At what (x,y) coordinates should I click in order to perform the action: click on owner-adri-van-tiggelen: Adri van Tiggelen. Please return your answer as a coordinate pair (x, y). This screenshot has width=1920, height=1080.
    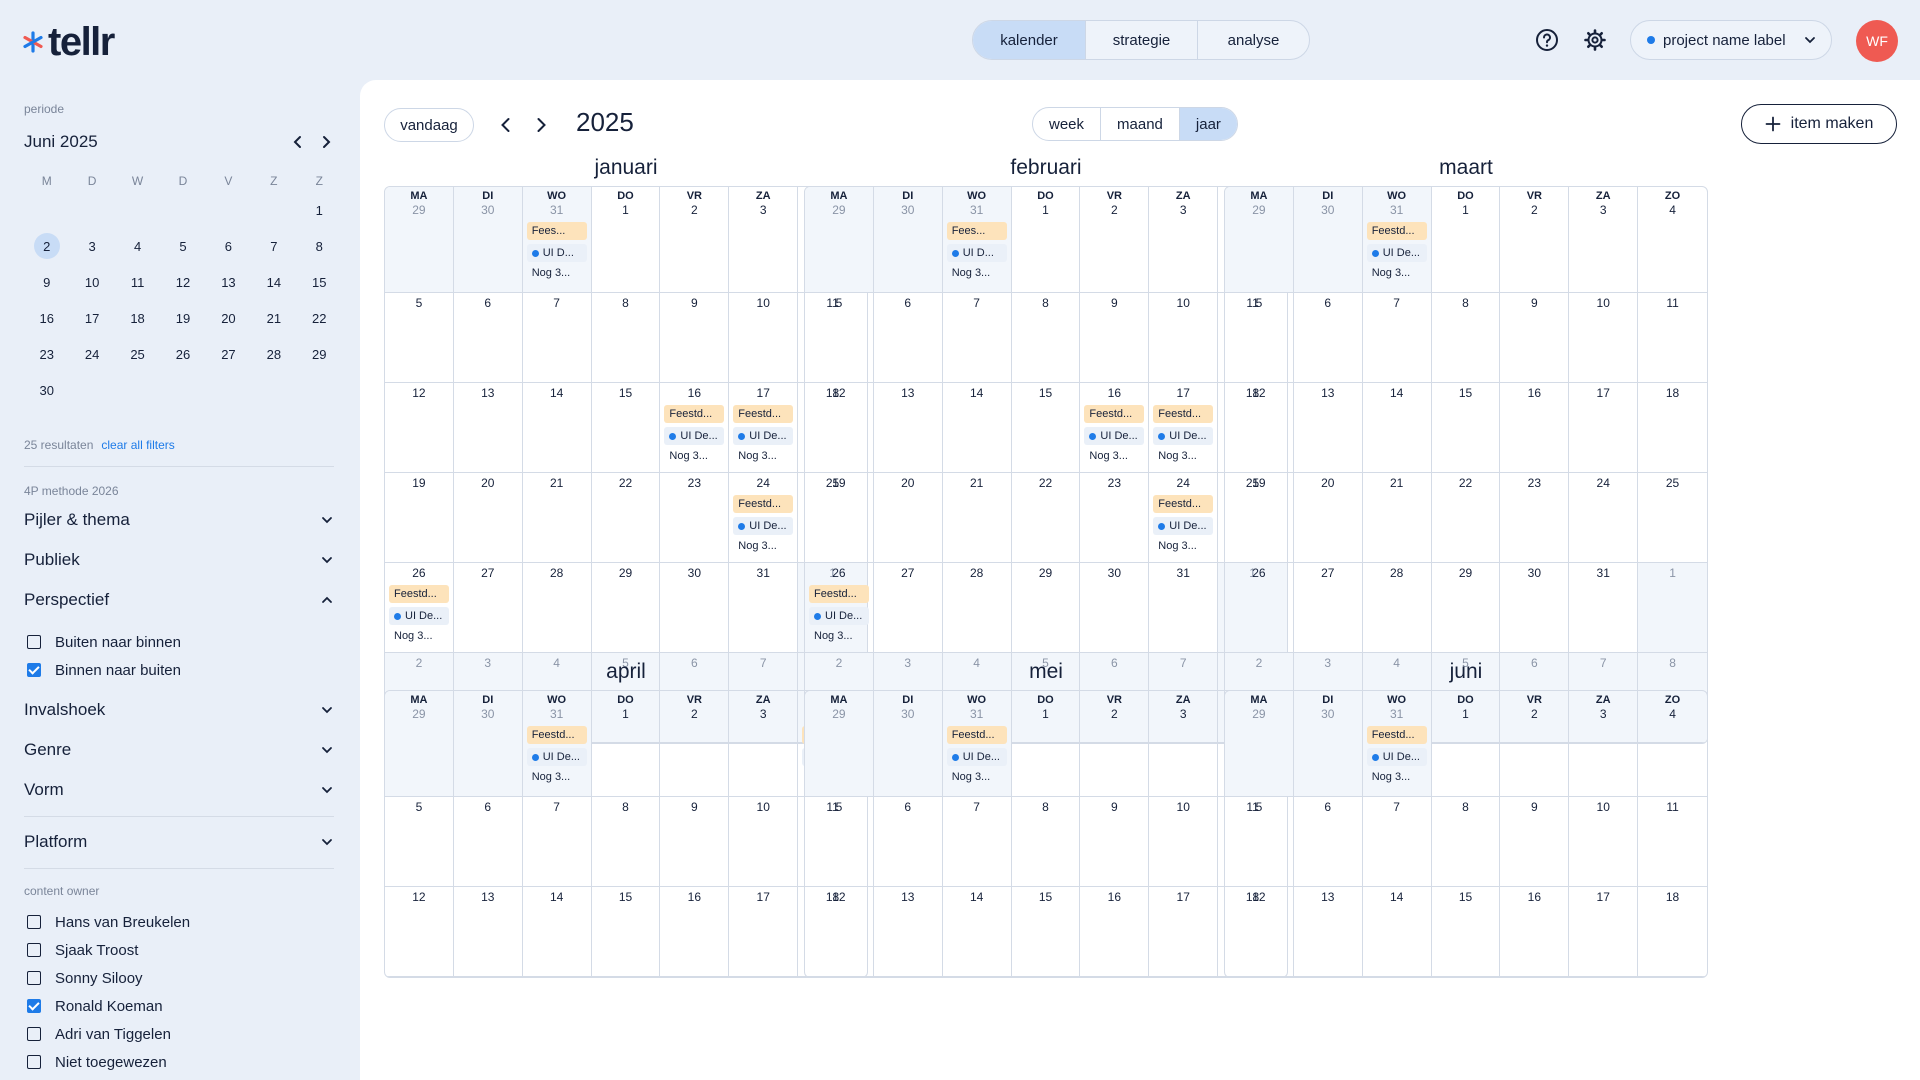
    Looking at the image, I should click on (99, 1034).